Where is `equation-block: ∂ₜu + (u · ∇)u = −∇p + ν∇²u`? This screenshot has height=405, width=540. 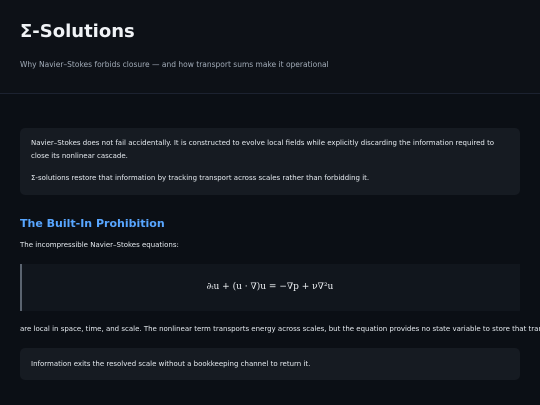
equation-block: ∂ₜu + (u · ∇)u = −∇p + ν∇²u is located at coordinates (270, 287).